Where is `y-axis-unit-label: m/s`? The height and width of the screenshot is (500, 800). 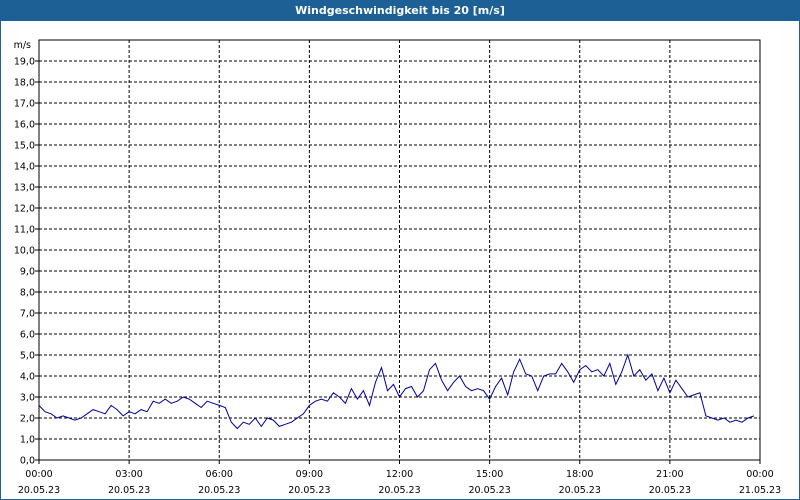 y-axis-unit-label: m/s is located at coordinates (22, 45).